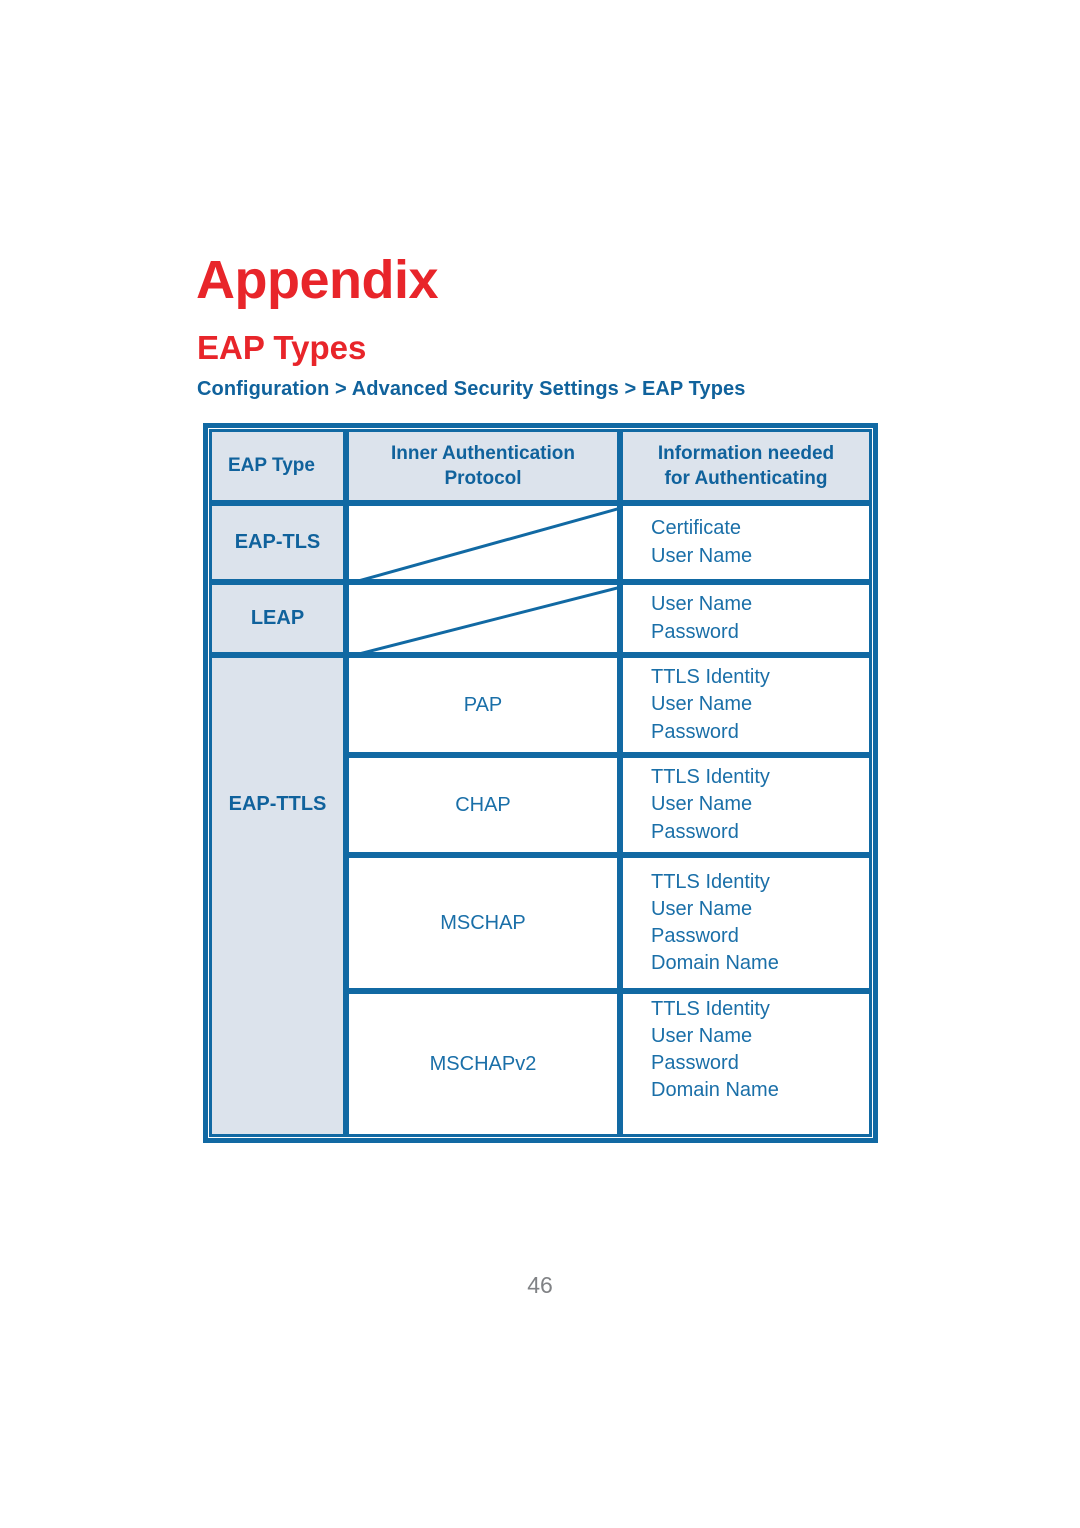  What do you see at coordinates (540, 1285) in the screenshot?
I see `page-number: 46` at bounding box center [540, 1285].